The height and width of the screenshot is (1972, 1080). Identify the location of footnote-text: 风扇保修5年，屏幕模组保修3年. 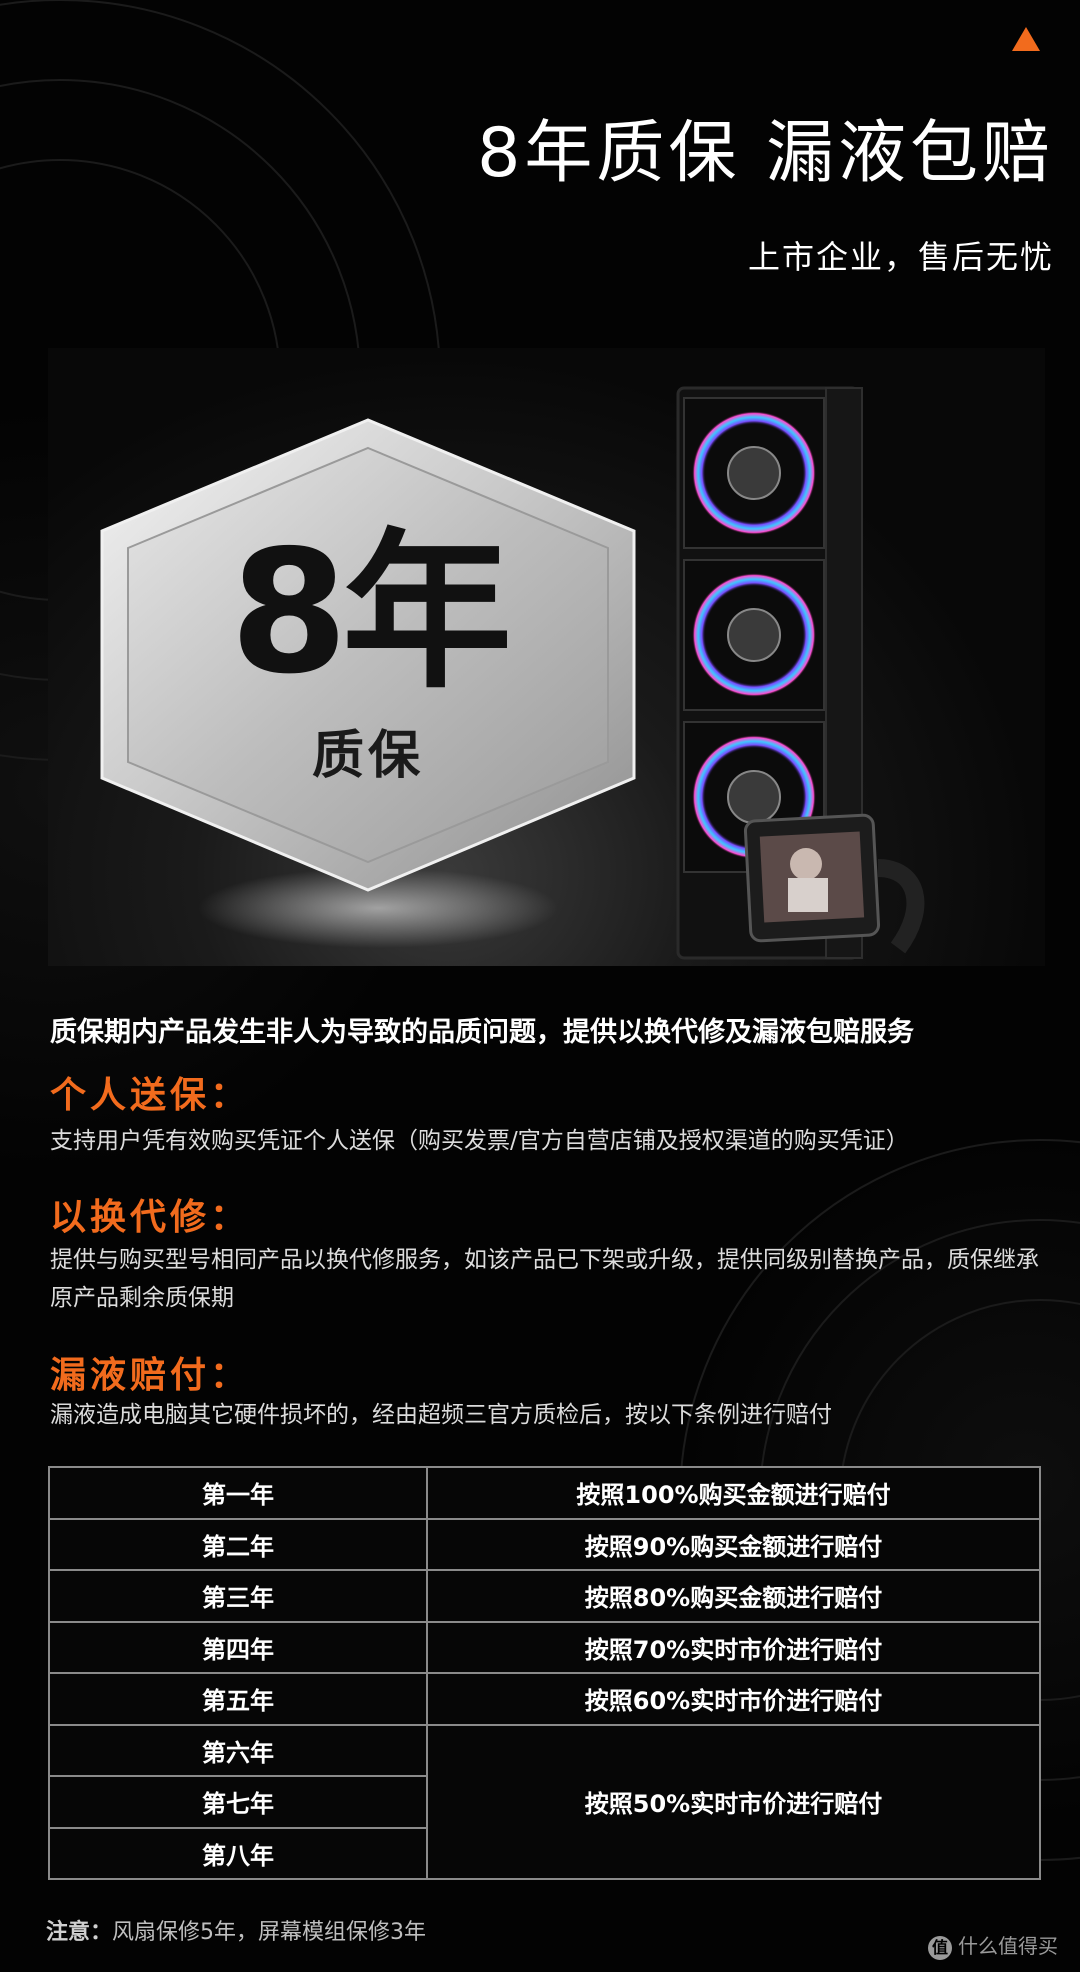
(269, 1932).